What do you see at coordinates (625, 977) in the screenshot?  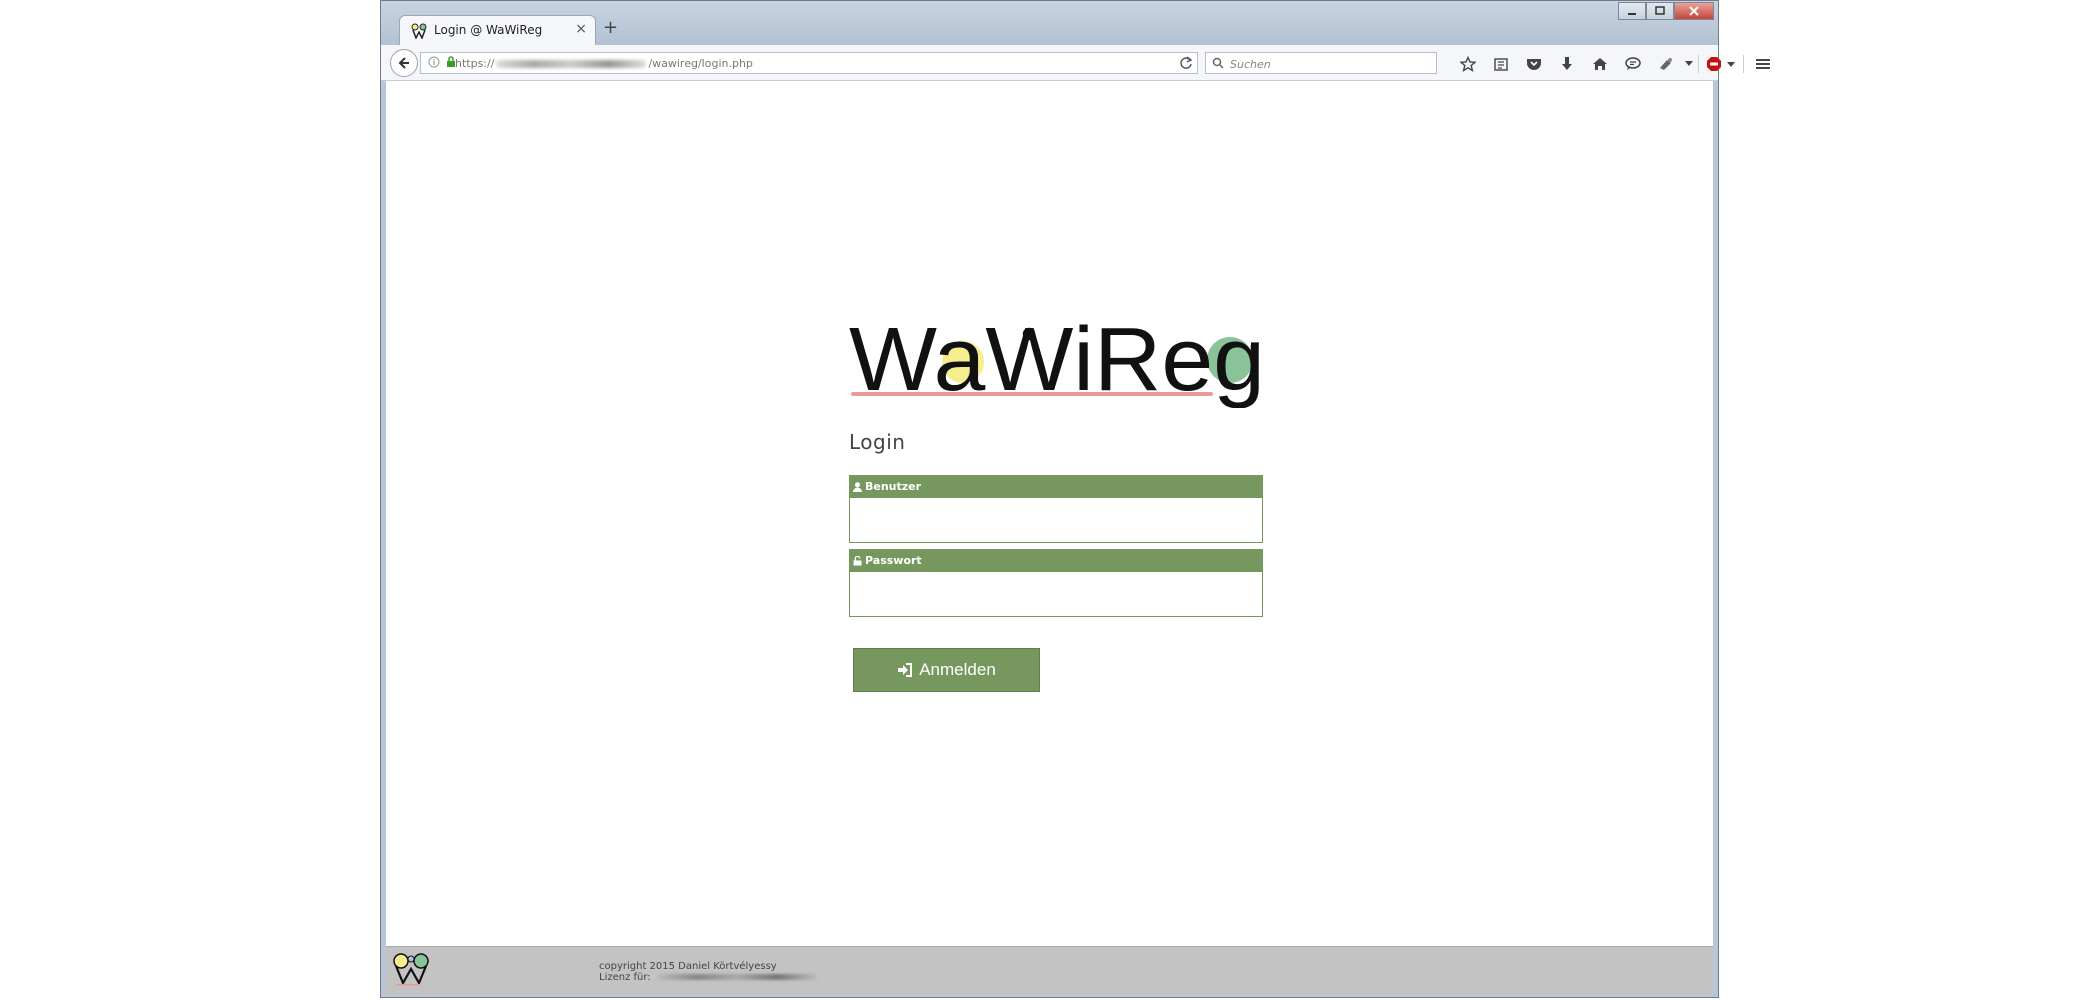 I see `license-label: Lizenz für:` at bounding box center [625, 977].